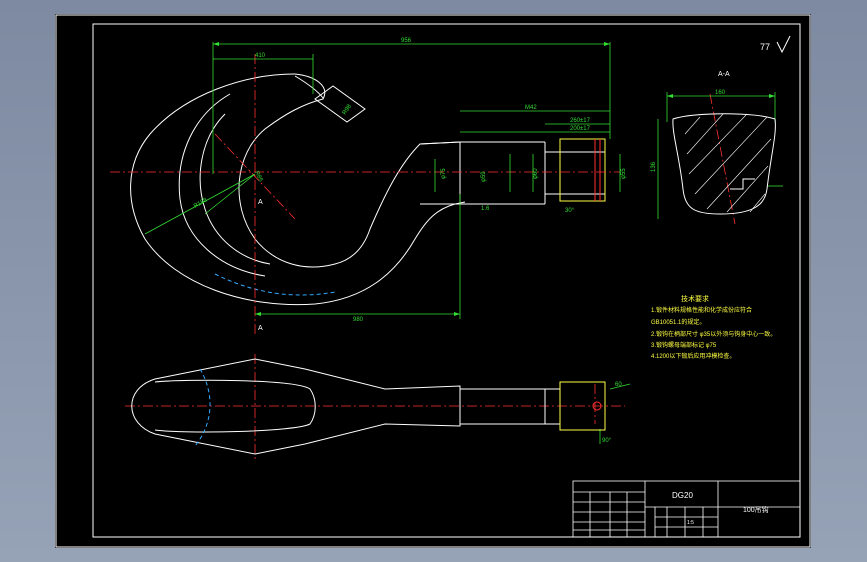 The height and width of the screenshot is (562, 867). I want to click on dim-shank-3: 200±17, so click(580, 129).